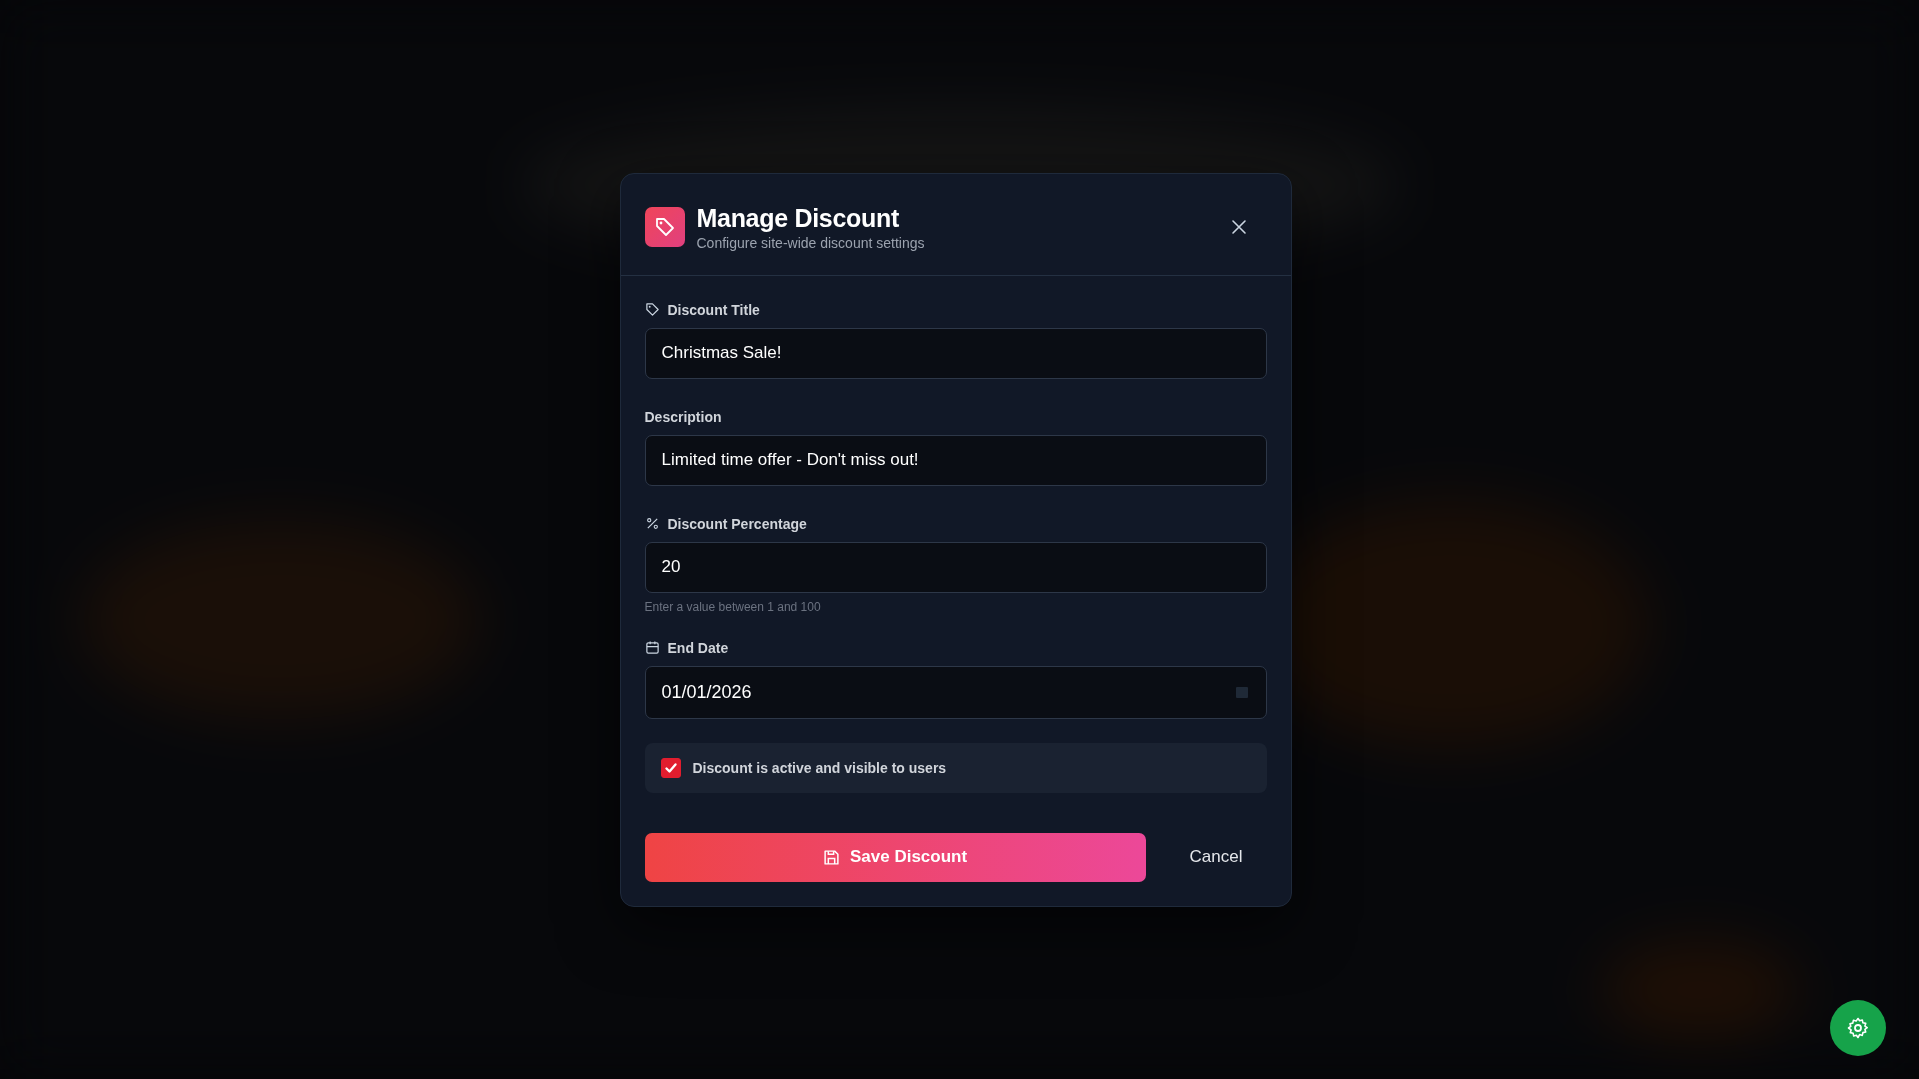 The height and width of the screenshot is (1079, 1919). What do you see at coordinates (698, 647) in the screenshot?
I see `field-label: End Date` at bounding box center [698, 647].